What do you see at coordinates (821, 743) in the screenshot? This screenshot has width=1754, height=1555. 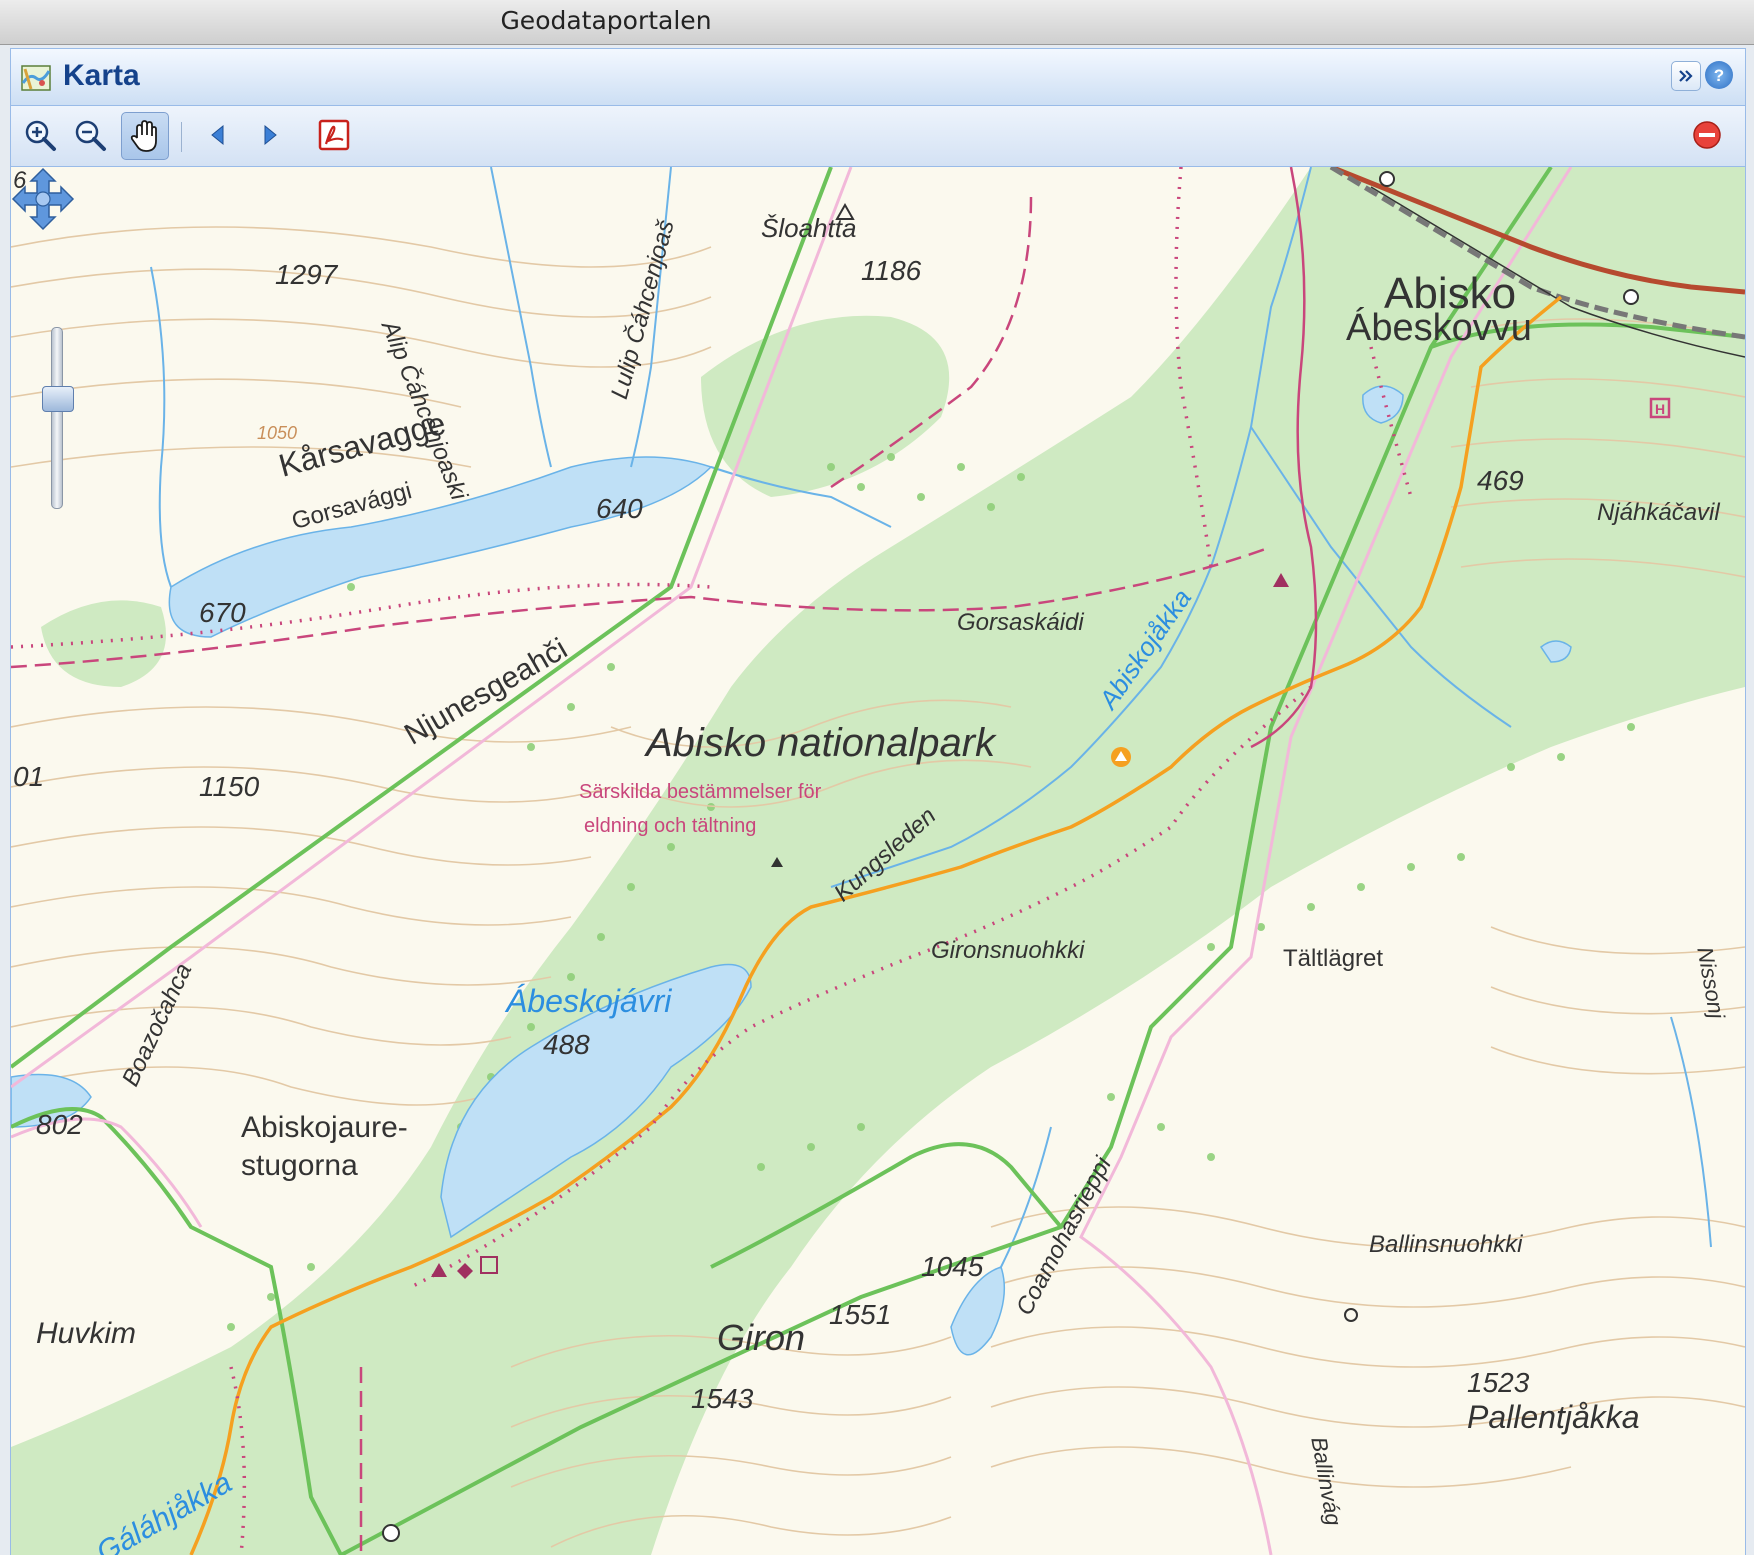 I see `map-label: Abisko nationalpark` at bounding box center [821, 743].